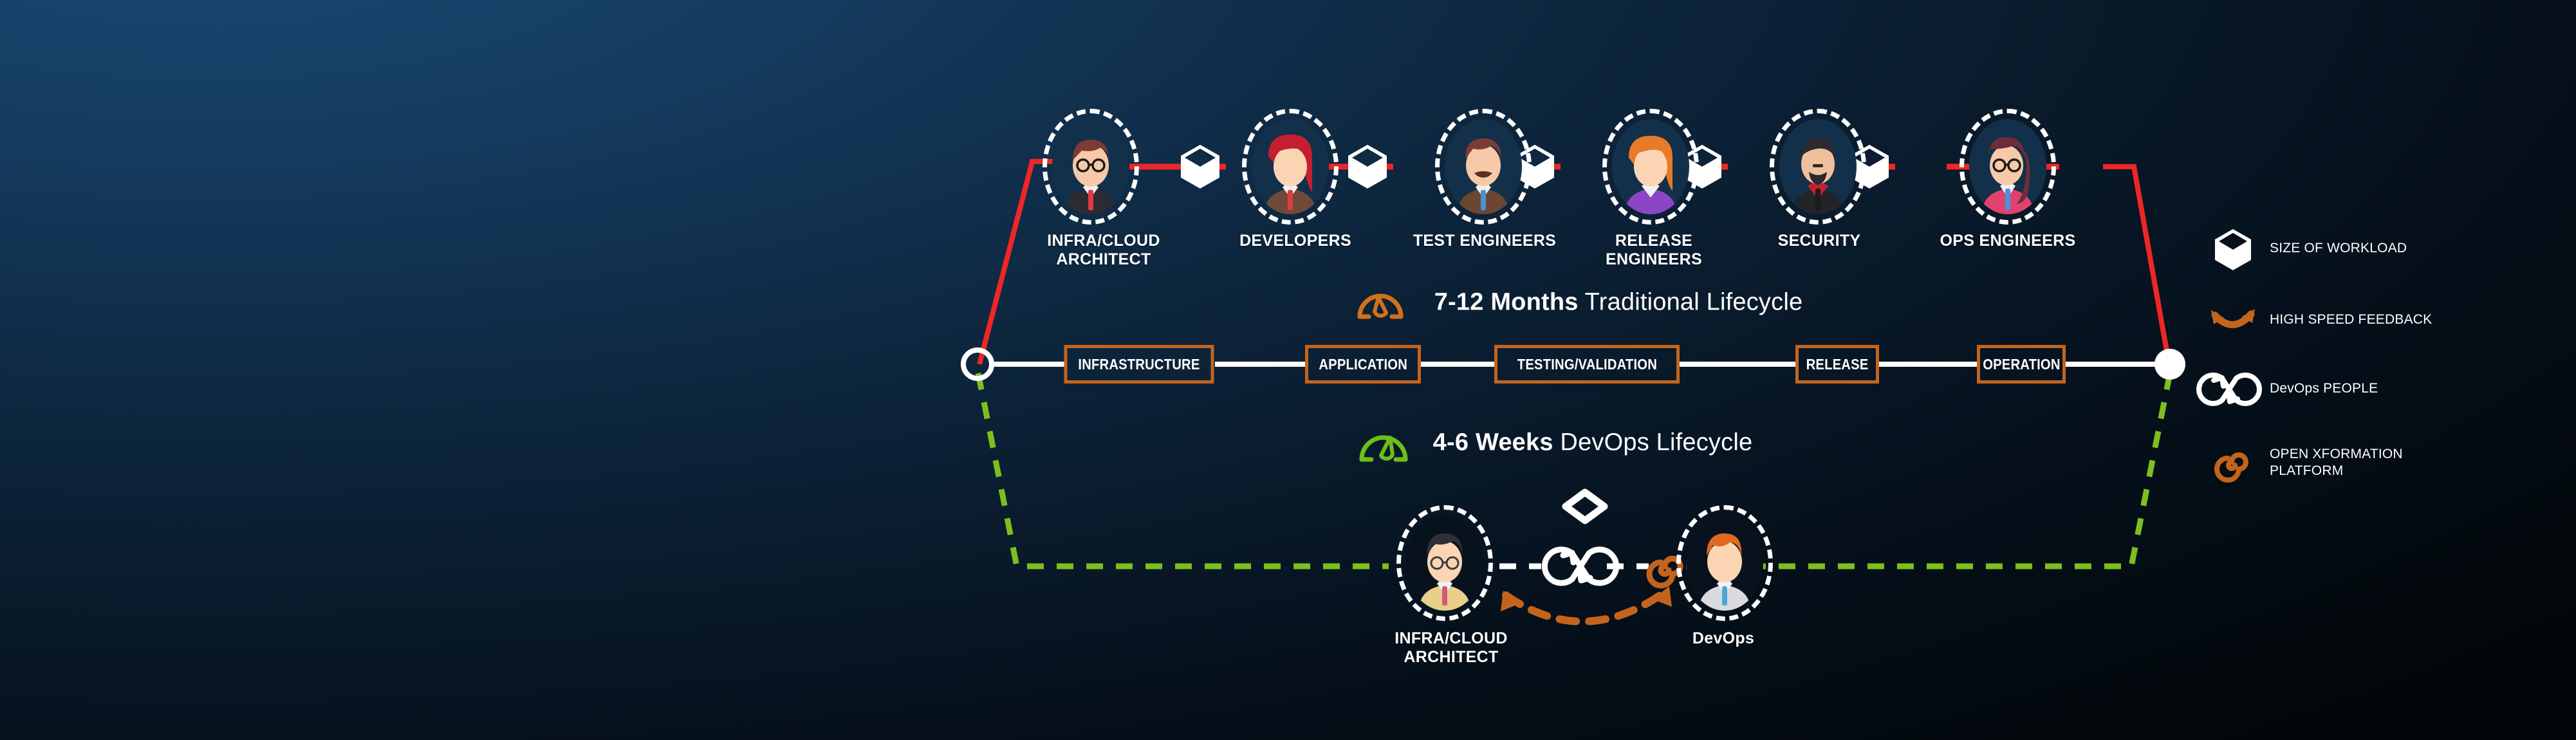 The image size is (2576, 740). I want to click on test-engineer-avatar, so click(1483, 166).